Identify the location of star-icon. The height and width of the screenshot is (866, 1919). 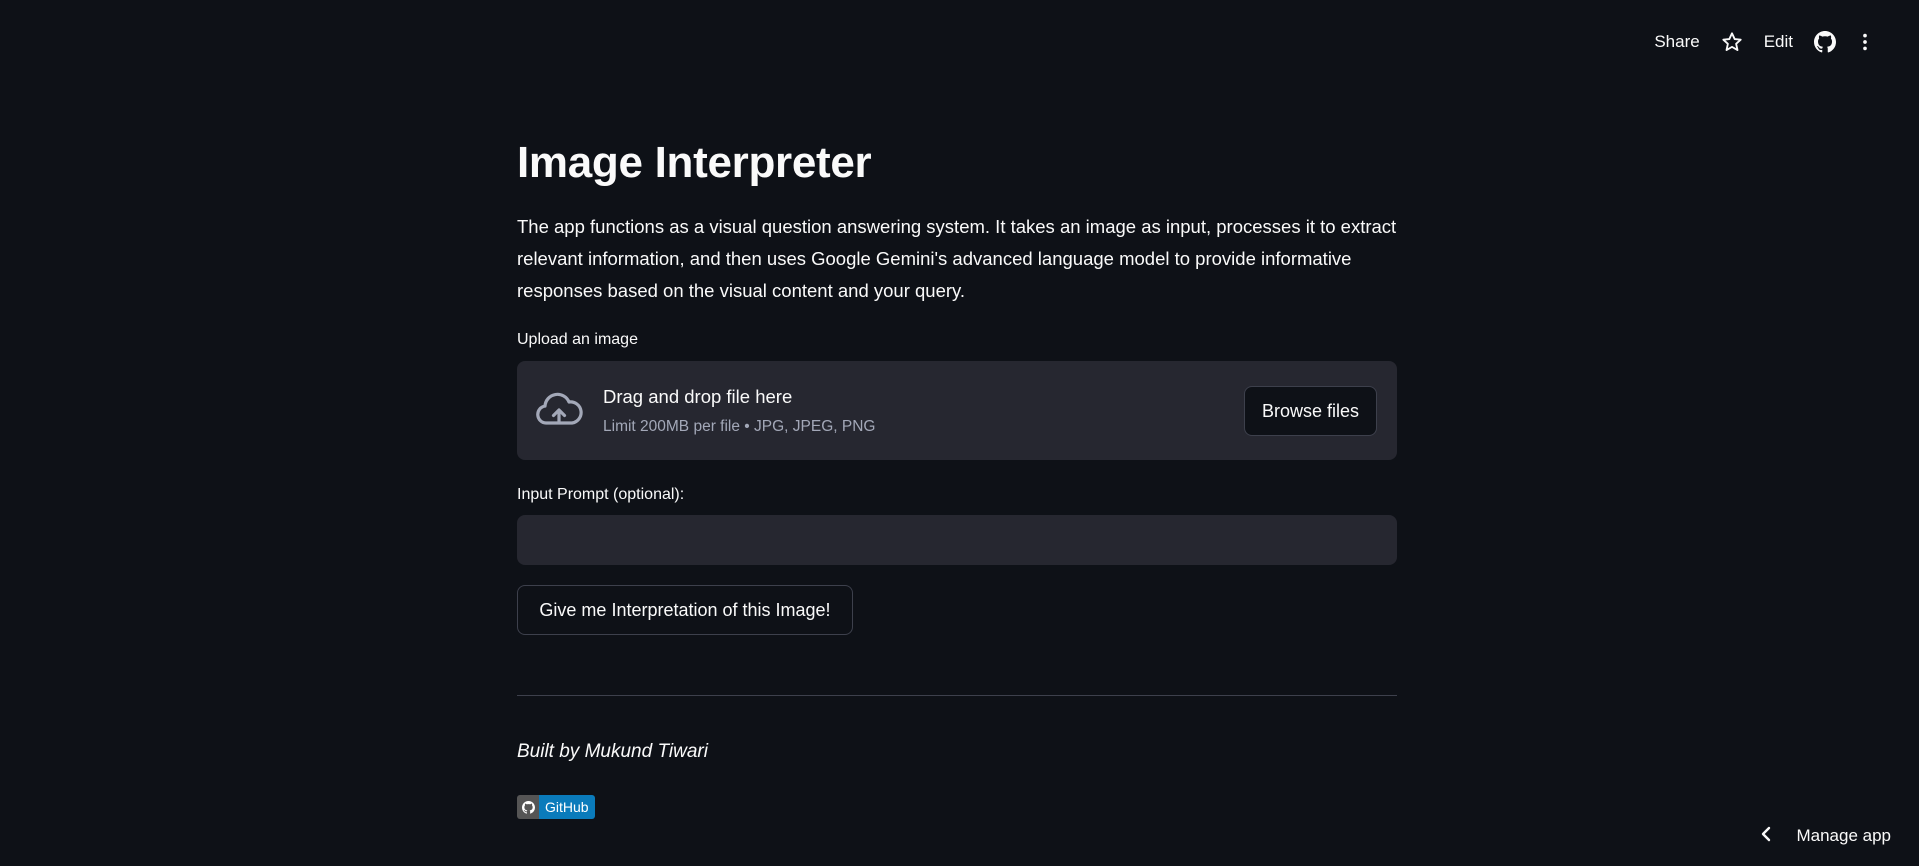
(1732, 42).